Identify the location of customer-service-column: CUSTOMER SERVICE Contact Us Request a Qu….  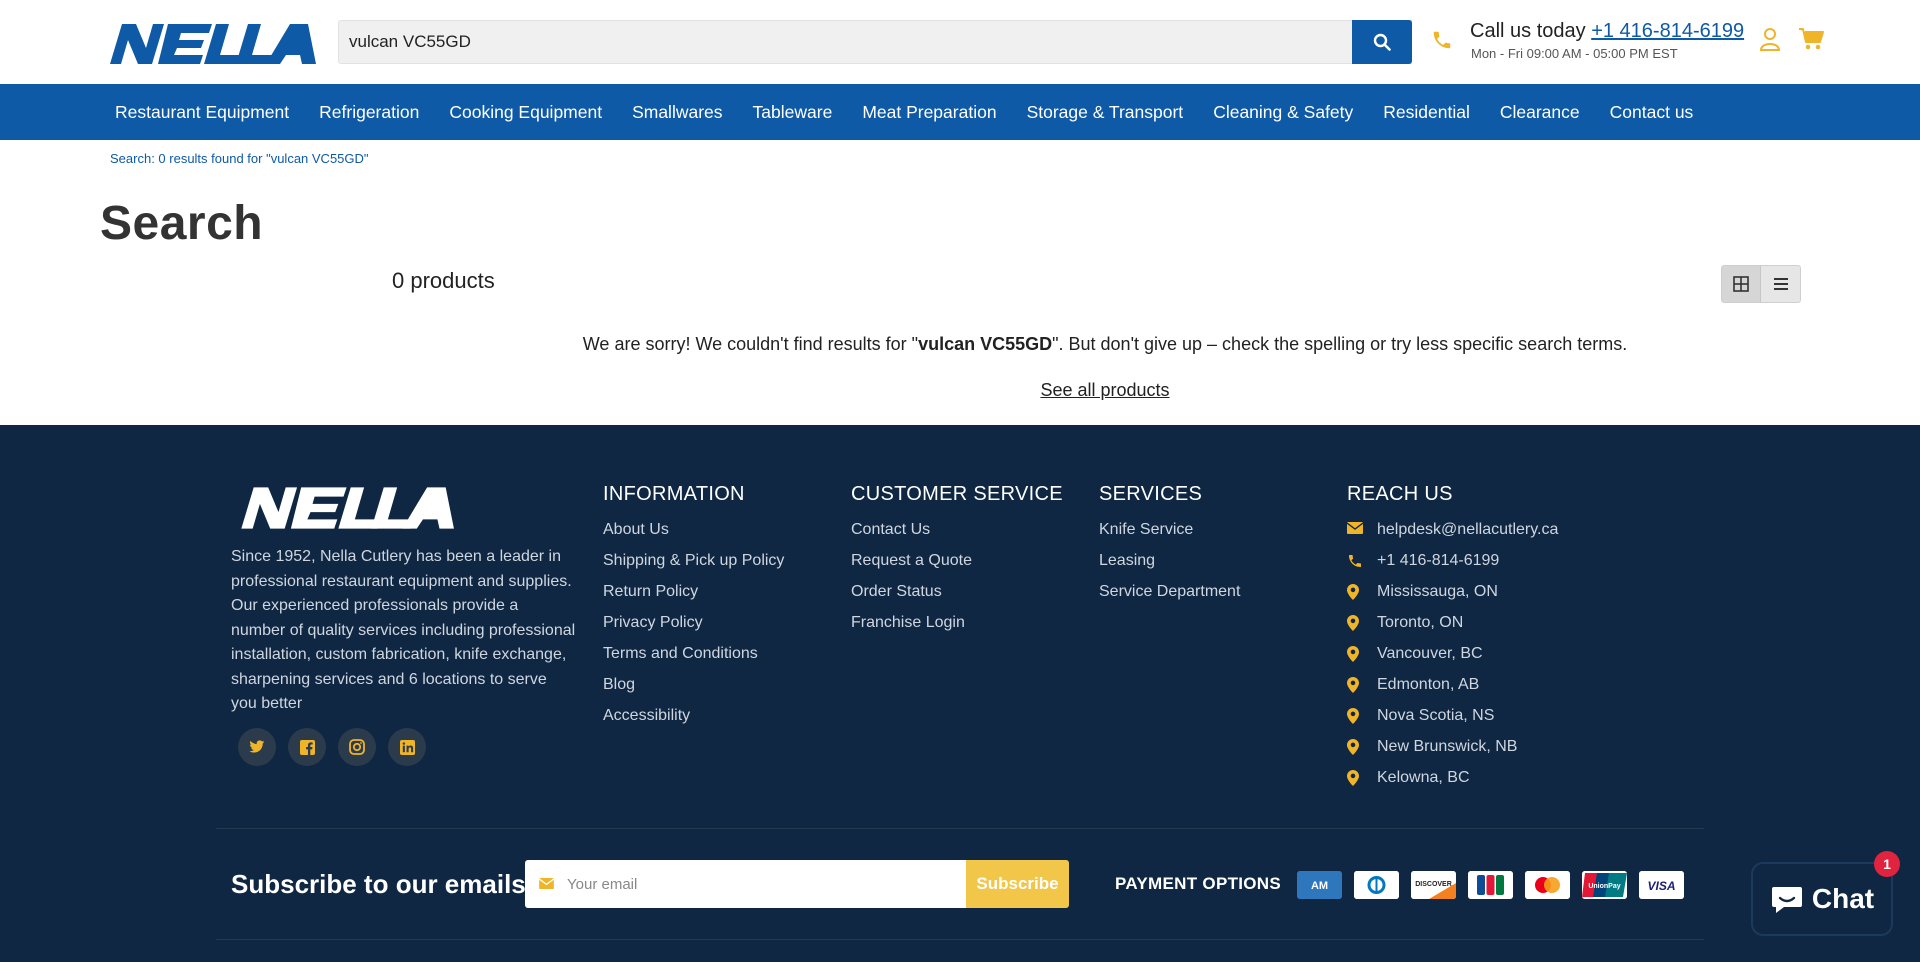
(957, 563).